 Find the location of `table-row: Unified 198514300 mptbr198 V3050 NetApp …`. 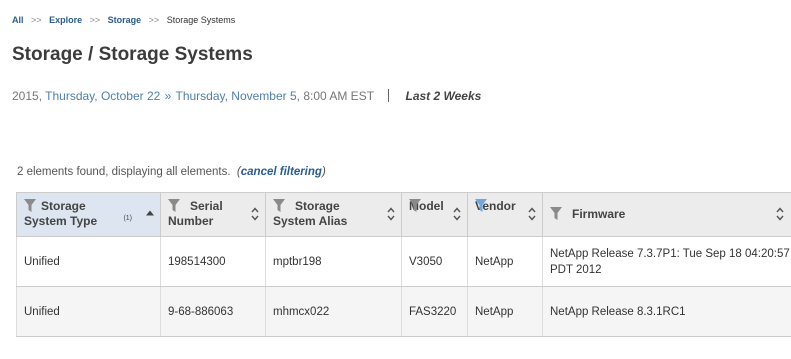

table-row: Unified 198514300 mptbr198 V3050 NetApp … is located at coordinates (403, 261).